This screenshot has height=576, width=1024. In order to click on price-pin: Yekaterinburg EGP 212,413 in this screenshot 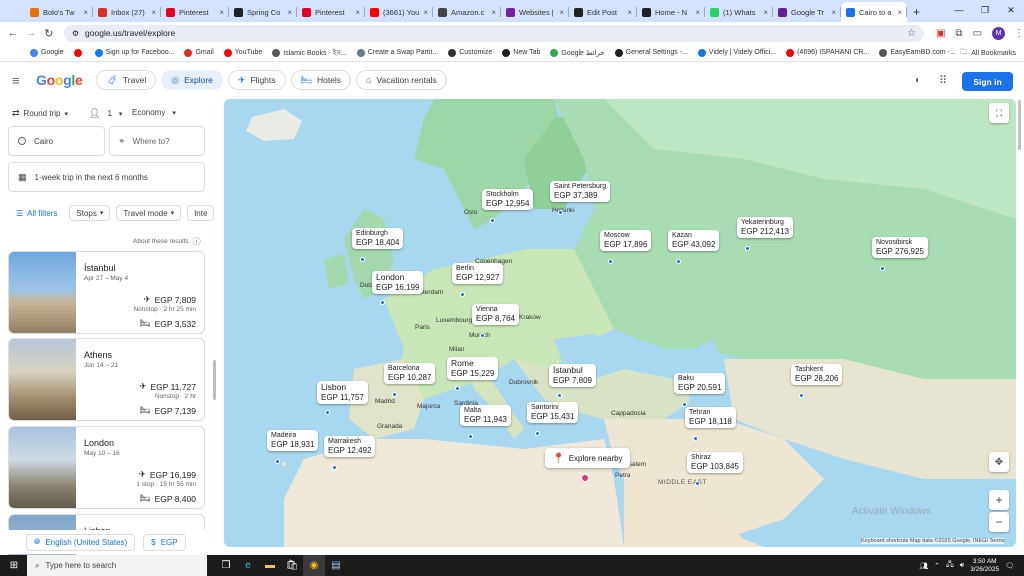, I will do `click(765, 228)`.